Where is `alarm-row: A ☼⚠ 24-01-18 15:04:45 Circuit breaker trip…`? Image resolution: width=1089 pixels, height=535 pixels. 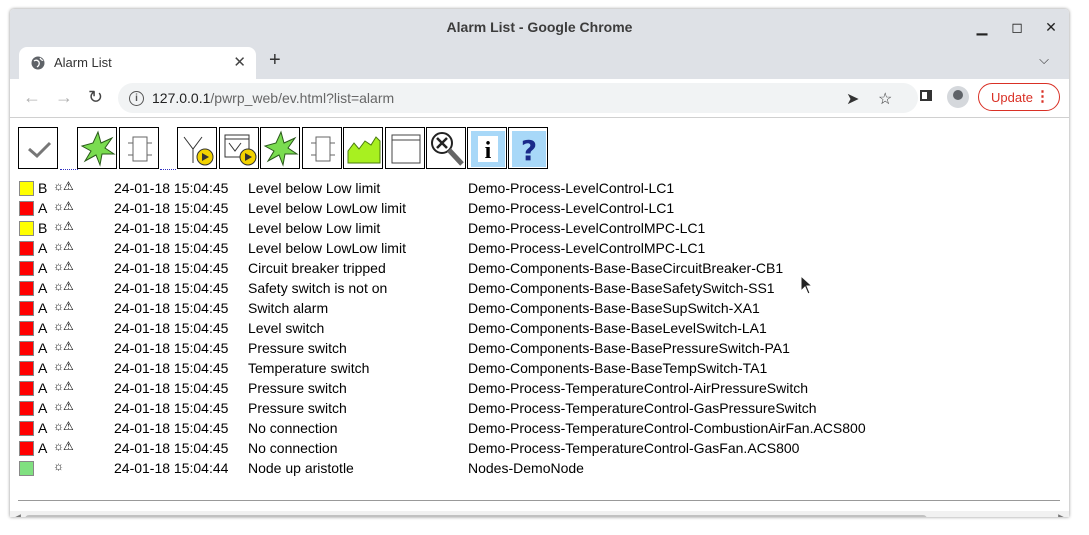
alarm-row: A ☼⚠ 24-01-18 15:04:45 Circuit breaker trip… is located at coordinates (539, 268).